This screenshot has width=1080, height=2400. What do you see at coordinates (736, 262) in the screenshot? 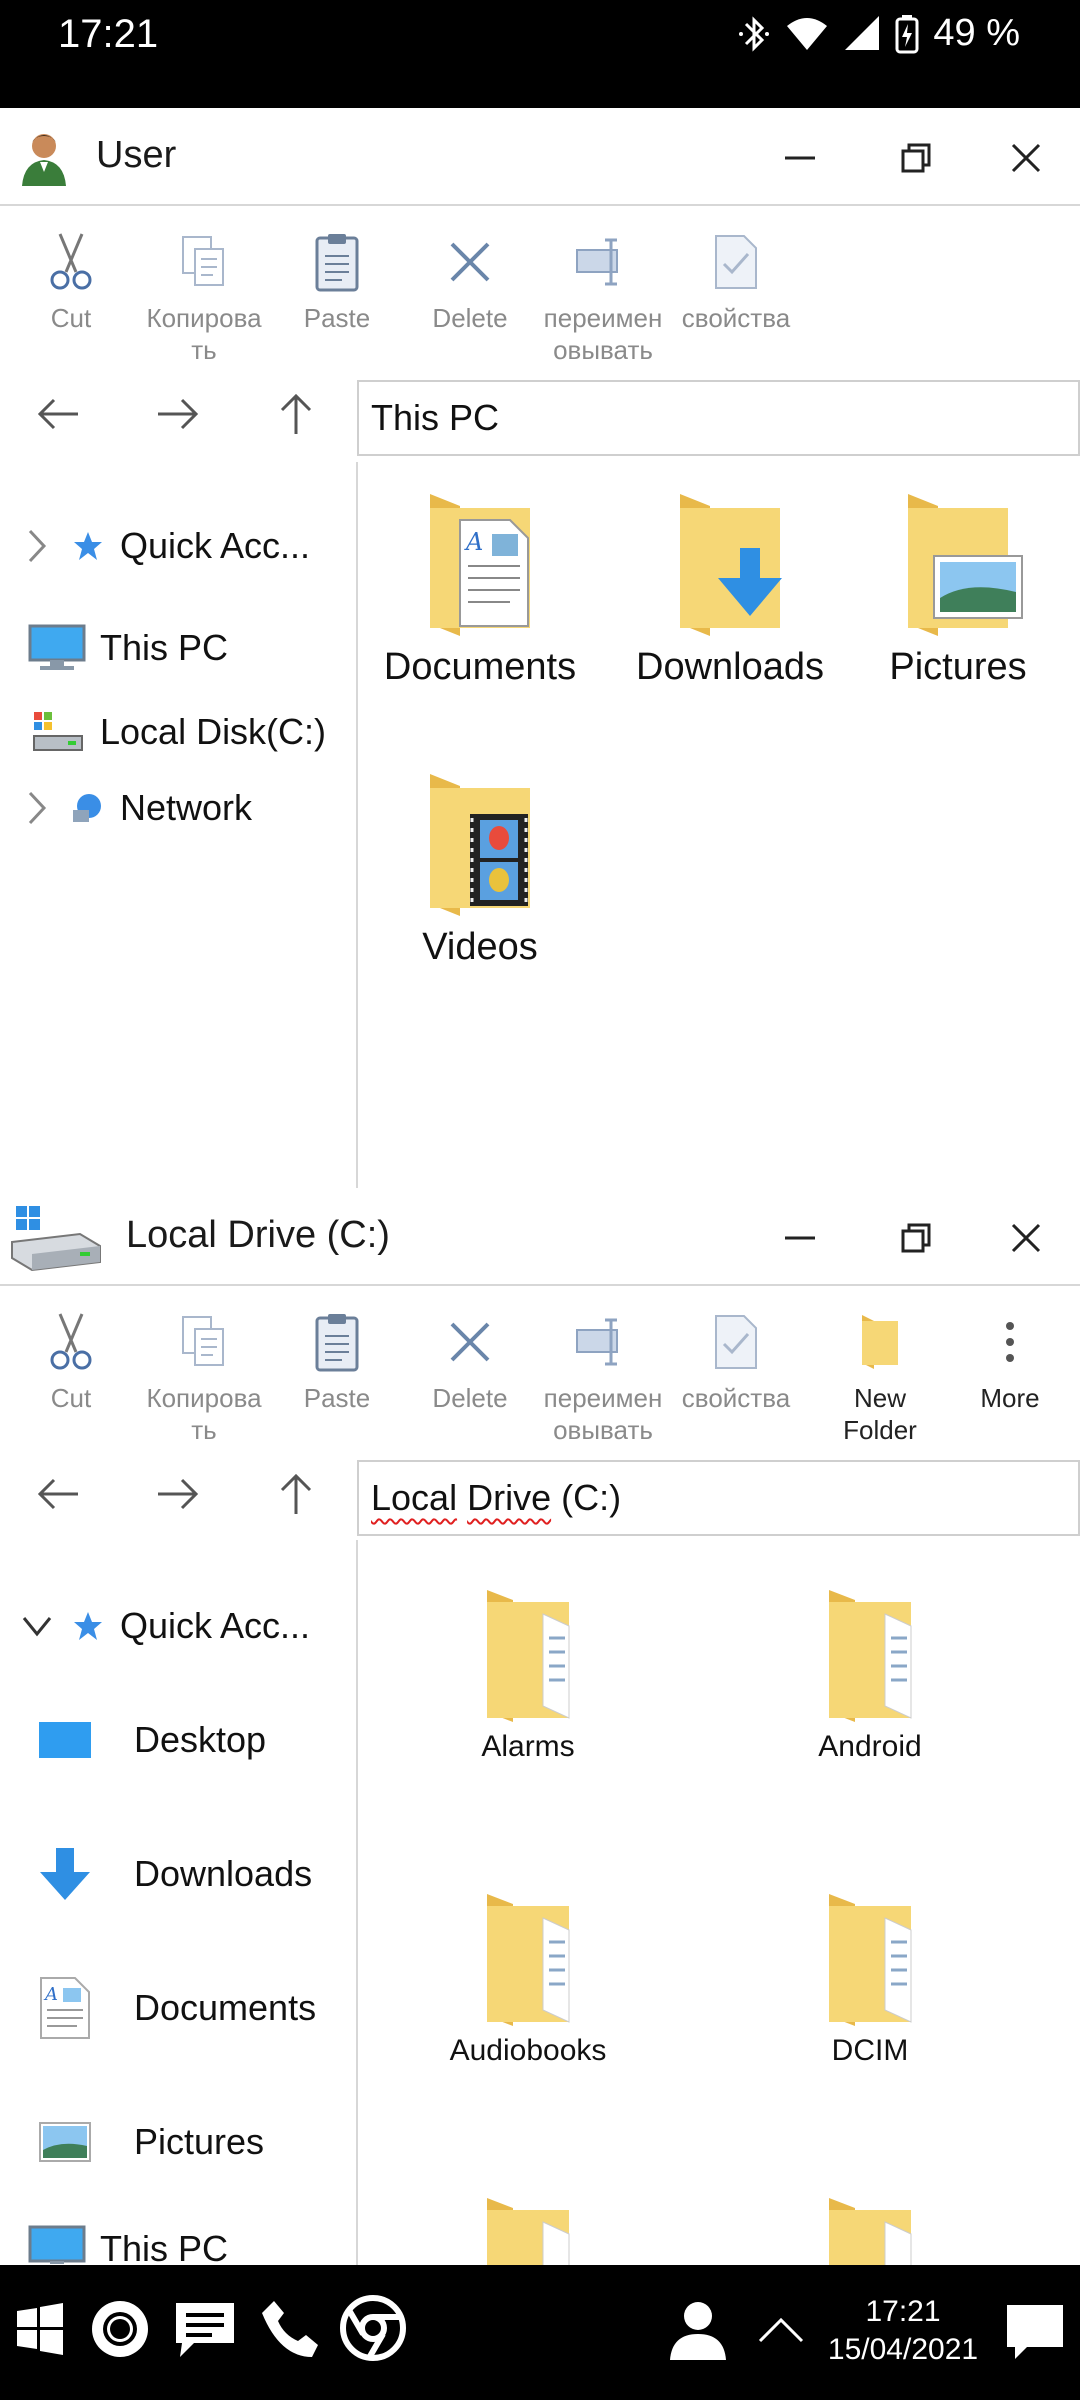
I see `properties-icon` at bounding box center [736, 262].